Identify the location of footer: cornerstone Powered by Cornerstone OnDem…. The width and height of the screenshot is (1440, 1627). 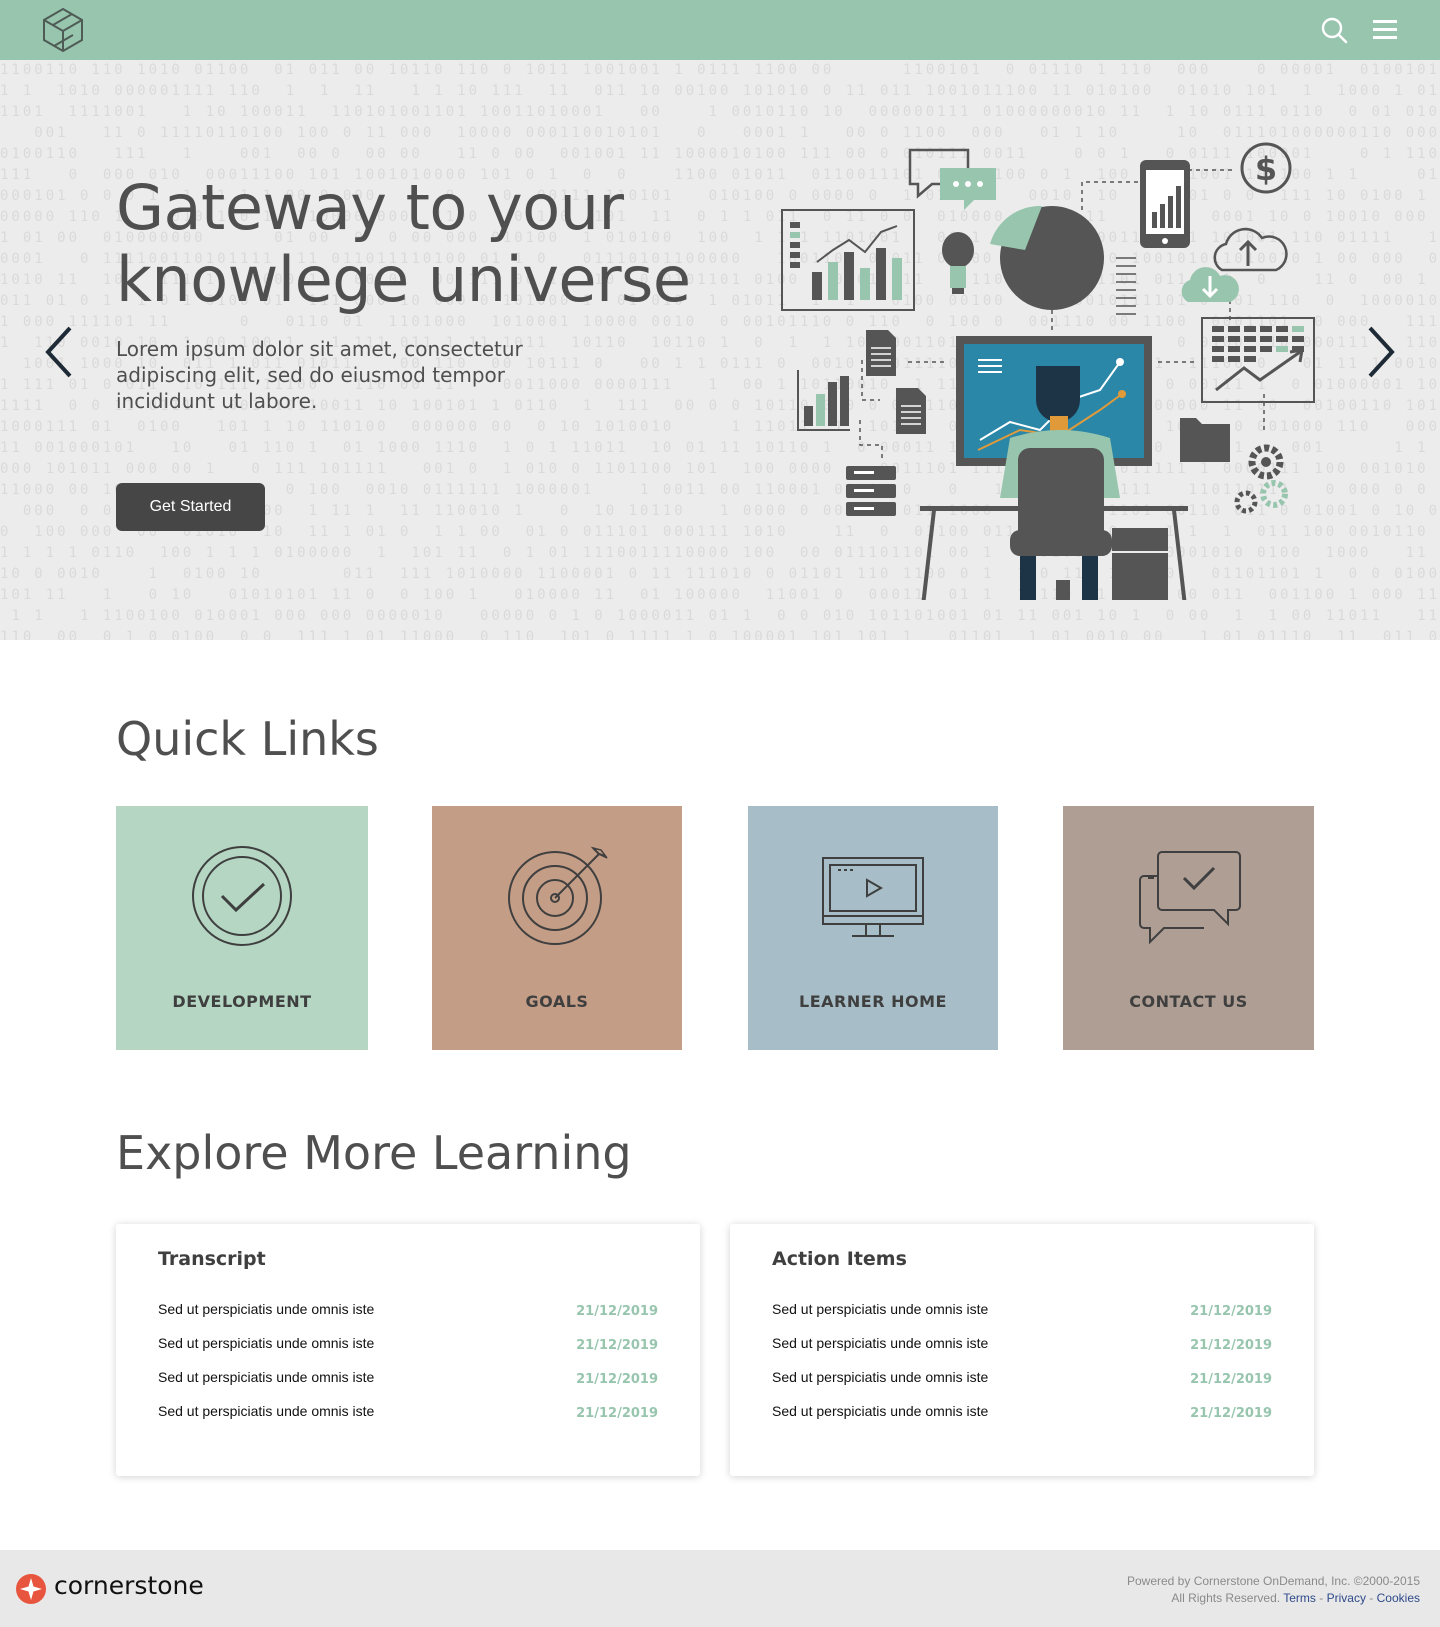
(720, 1588).